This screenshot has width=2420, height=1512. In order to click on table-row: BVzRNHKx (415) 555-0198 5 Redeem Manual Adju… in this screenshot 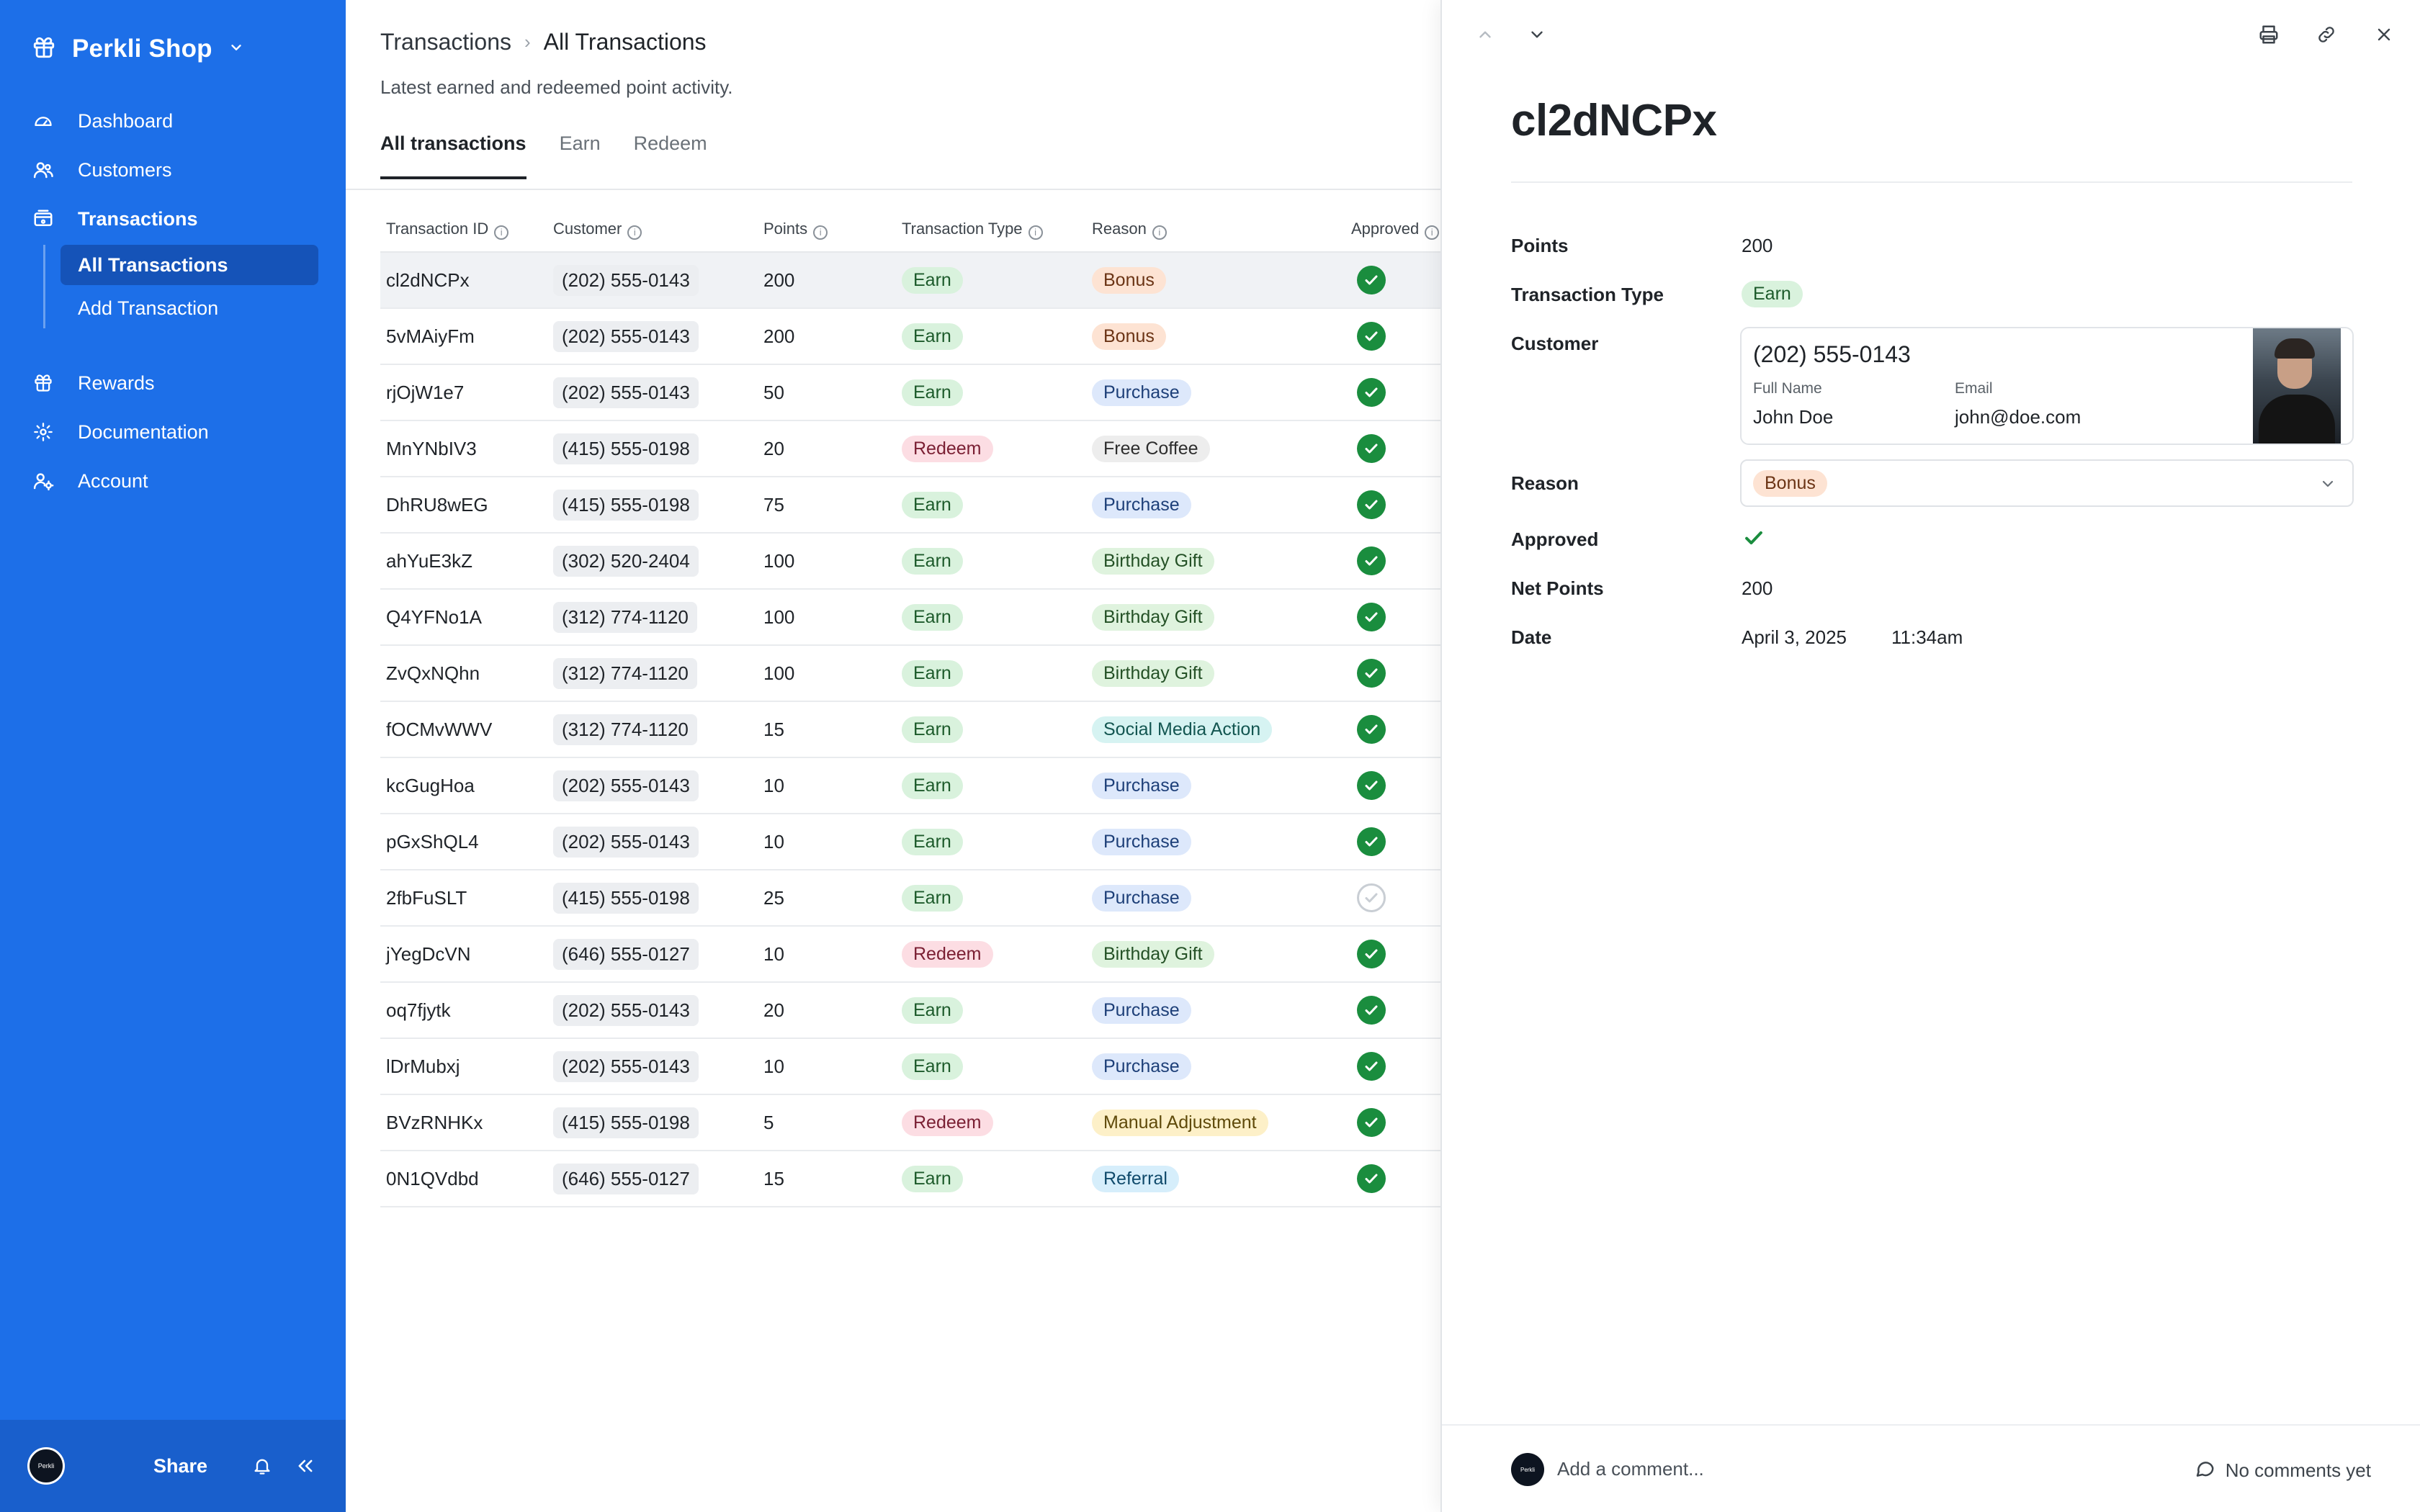, I will do `click(913, 1122)`.